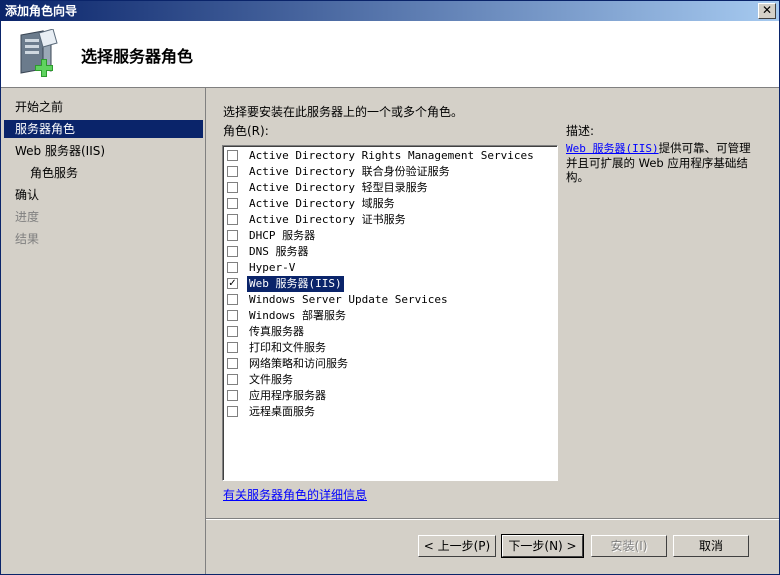 The width and height of the screenshot is (780, 575). What do you see at coordinates (246, 131) in the screenshot?
I see `roles-label: 角色(R):` at bounding box center [246, 131].